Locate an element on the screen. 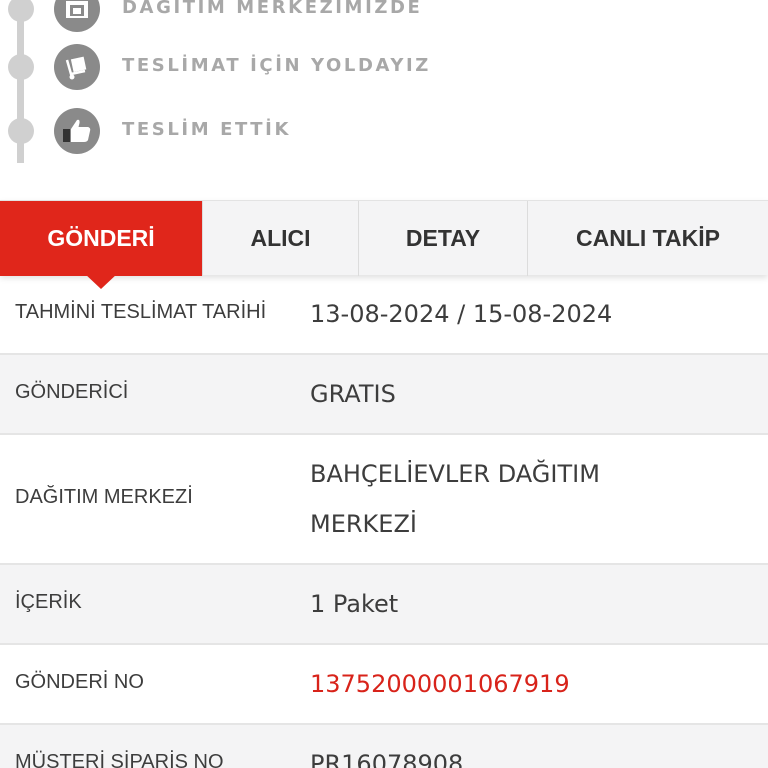  timeline-step-label: TESLİM ETTİK is located at coordinates (206, 129).